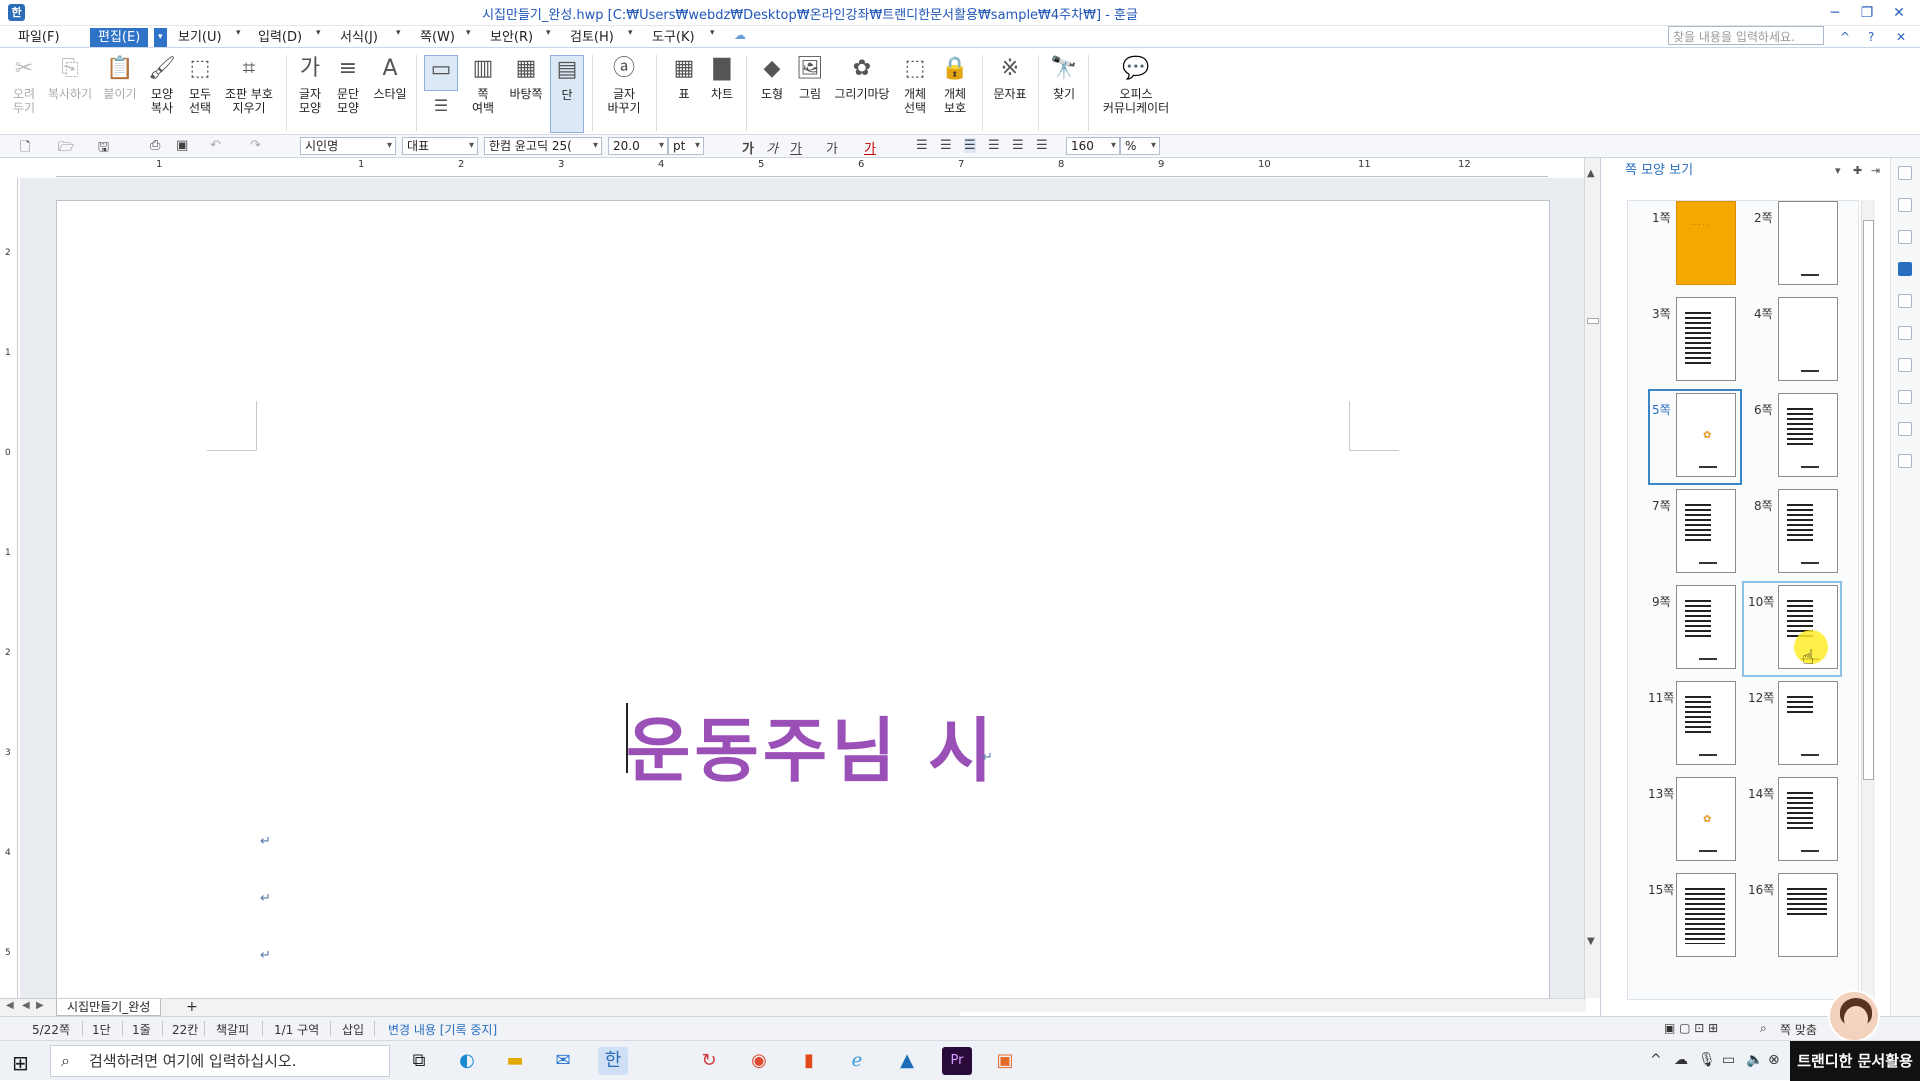 This screenshot has height=1081, width=1920. I want to click on new-doc-icon: 🗋, so click(25, 149).